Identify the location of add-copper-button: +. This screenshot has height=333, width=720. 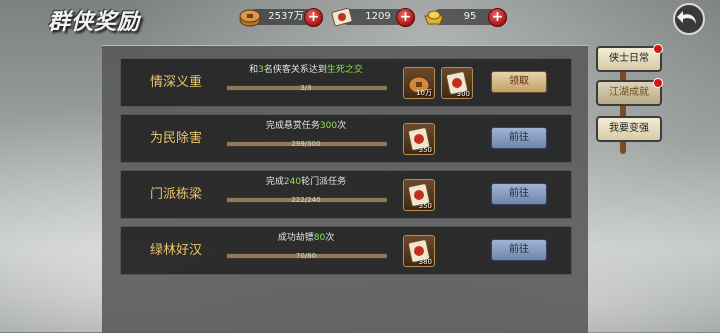
(313, 17).